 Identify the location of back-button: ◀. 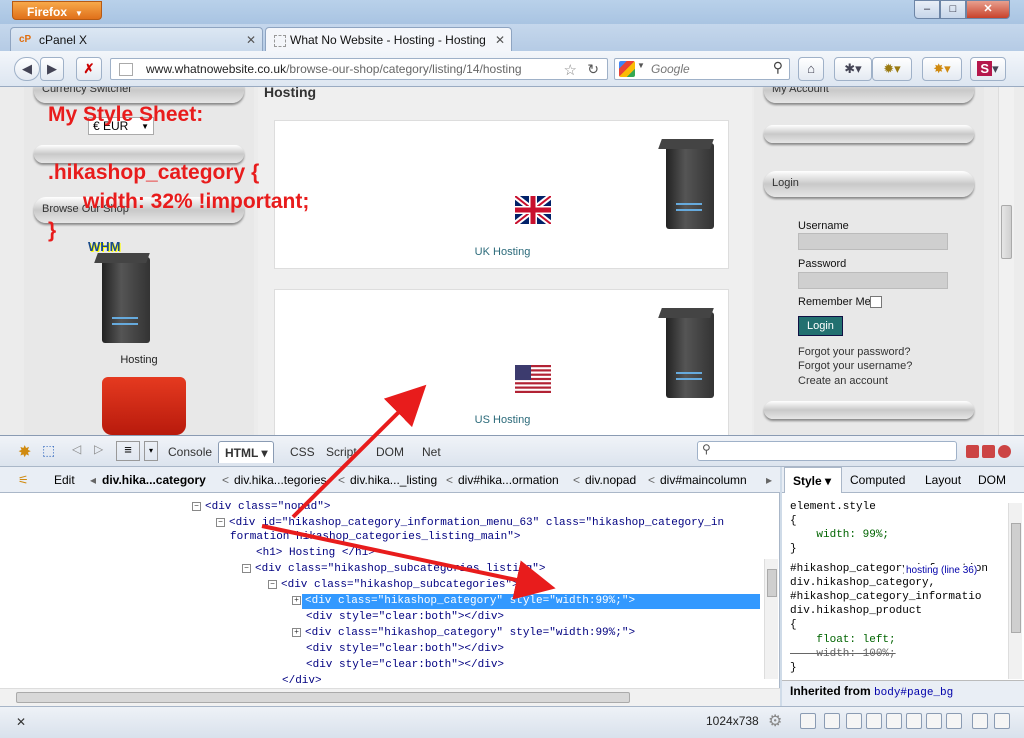
(27, 69).